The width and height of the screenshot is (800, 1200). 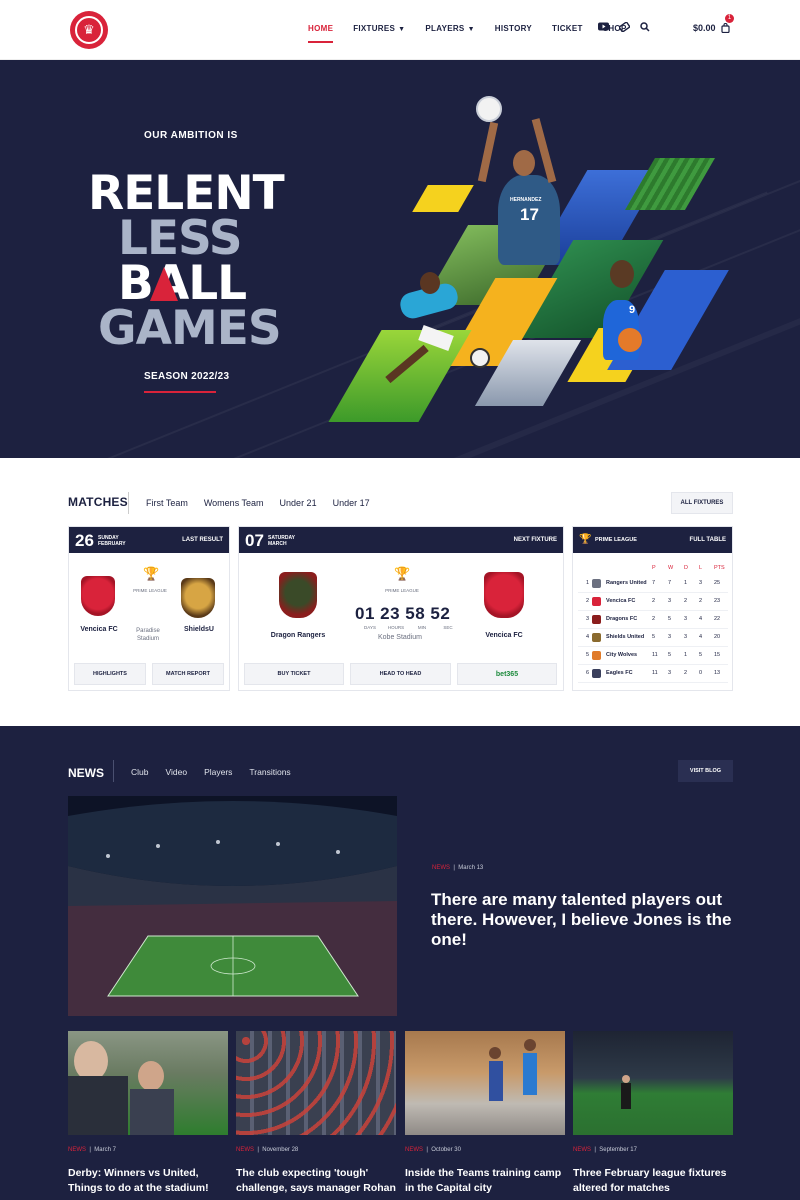 I want to click on league-row: Dragons FC 3 2 5 3 4 22, so click(x=653, y=620).